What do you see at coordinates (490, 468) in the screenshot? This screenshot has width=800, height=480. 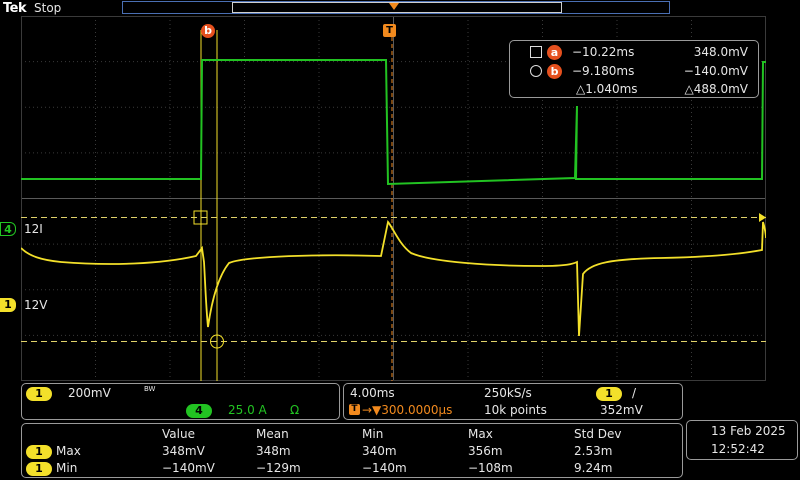 I see `meas-row-min-max: −108m` at bounding box center [490, 468].